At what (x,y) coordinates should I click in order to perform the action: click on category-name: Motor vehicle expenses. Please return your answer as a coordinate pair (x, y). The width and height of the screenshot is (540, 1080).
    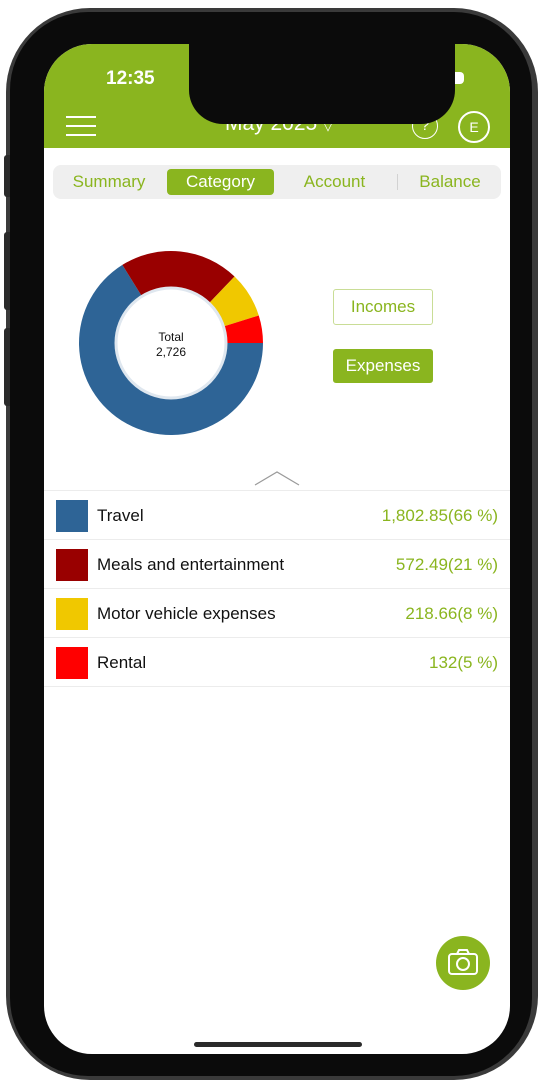
    Looking at the image, I should click on (186, 613).